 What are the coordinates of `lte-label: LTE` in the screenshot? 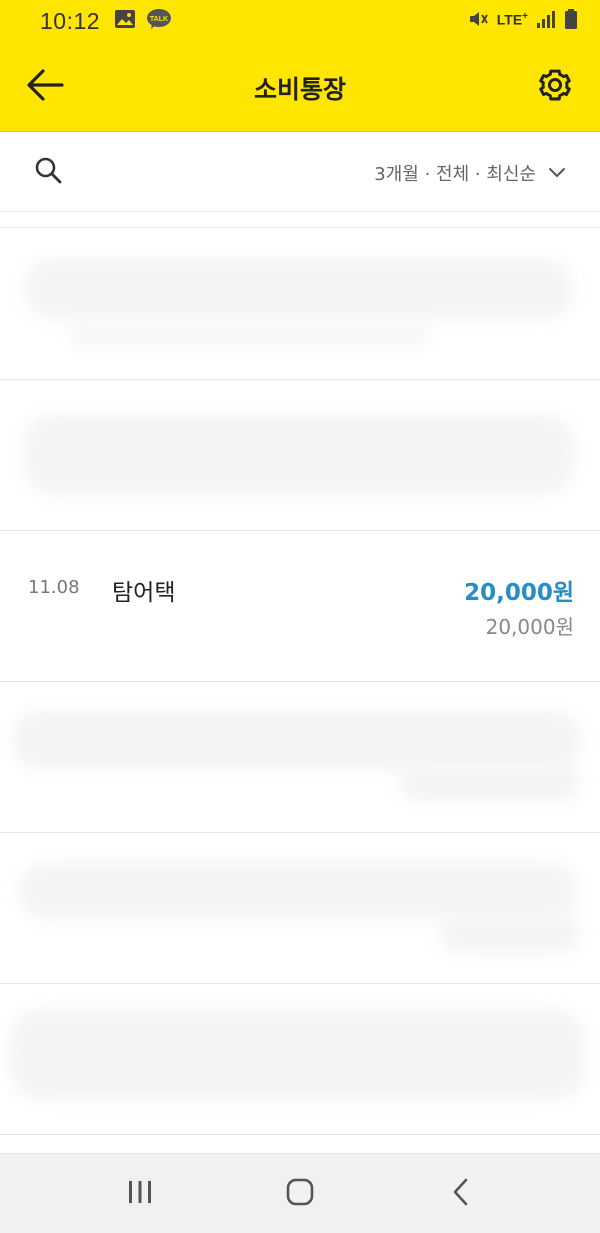 It's located at (509, 19).